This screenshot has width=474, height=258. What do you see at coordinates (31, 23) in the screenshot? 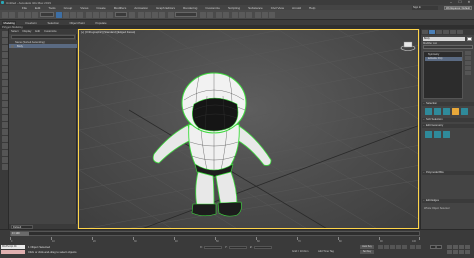
I see `tab-freeform: Freeform` at bounding box center [31, 23].